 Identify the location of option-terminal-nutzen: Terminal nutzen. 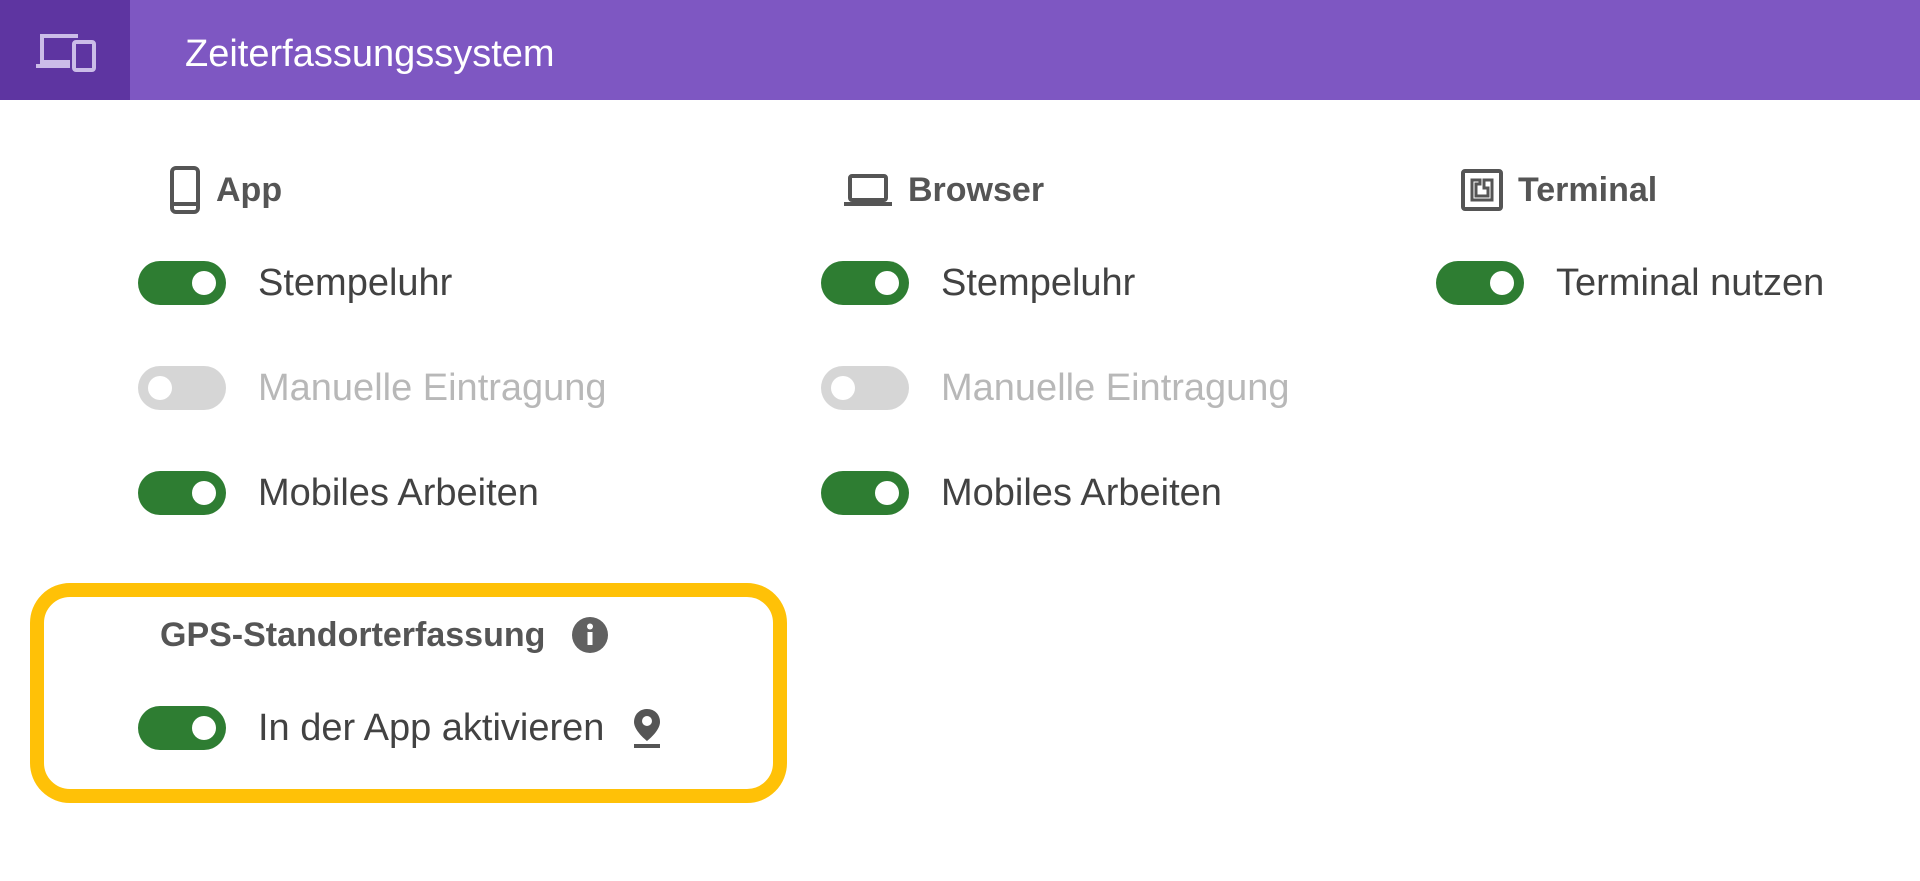
(1630, 283).